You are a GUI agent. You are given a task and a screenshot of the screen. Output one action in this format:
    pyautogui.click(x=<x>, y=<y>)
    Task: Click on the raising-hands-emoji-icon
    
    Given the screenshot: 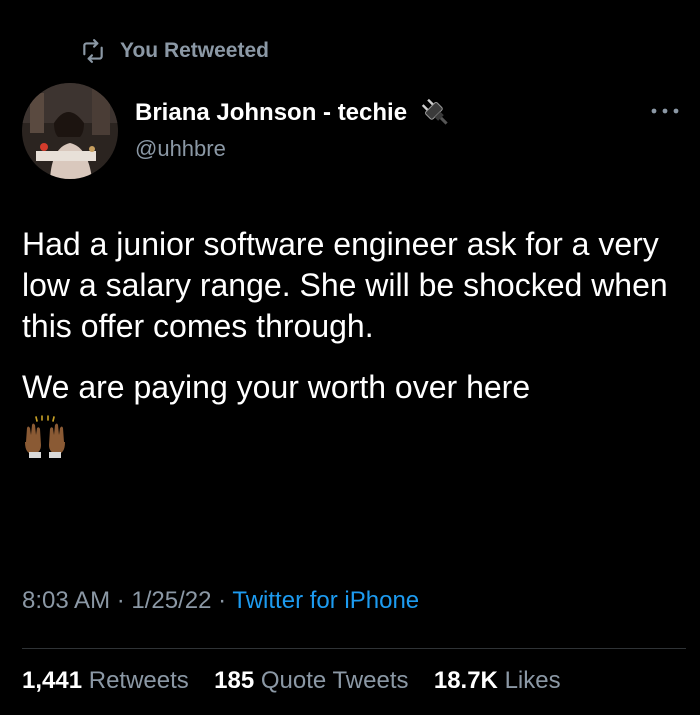 What is the action you would take?
    pyautogui.click(x=45, y=436)
    